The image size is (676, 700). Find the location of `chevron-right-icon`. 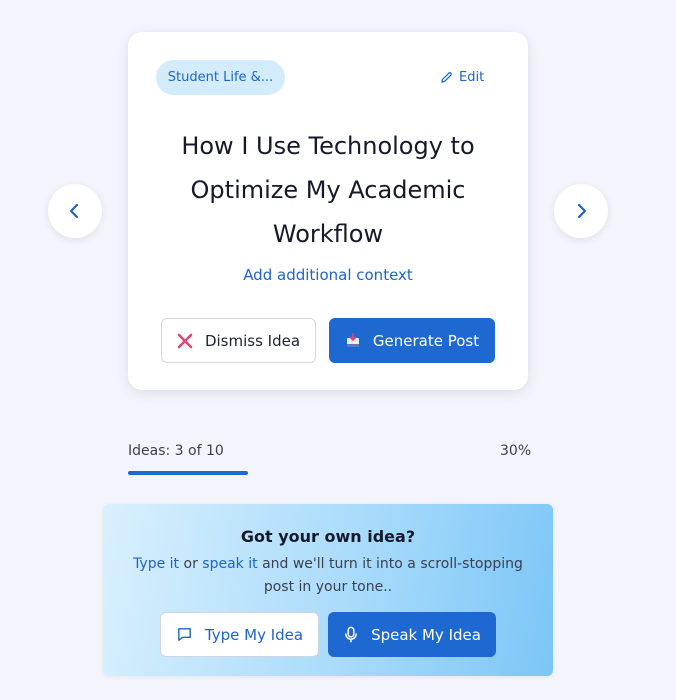

chevron-right-icon is located at coordinates (582, 211).